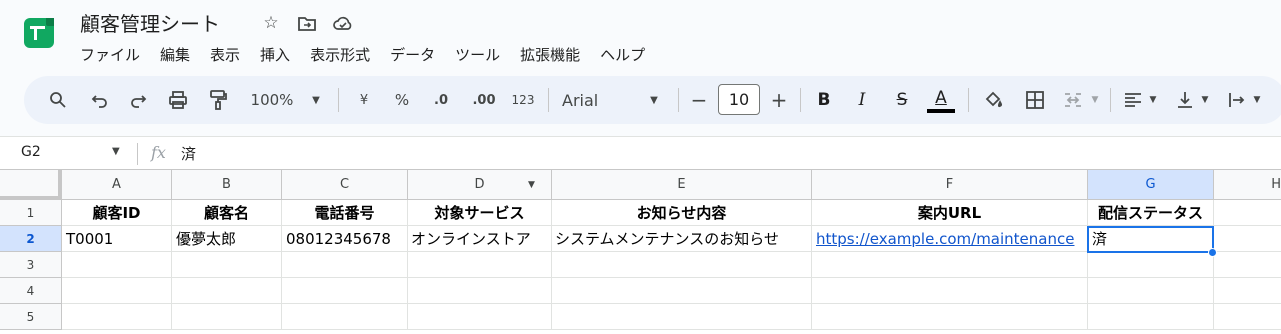 This screenshot has width=1281, height=334. What do you see at coordinates (555, 54) in the screenshot?
I see `menu-extensions: 拡張機能` at bounding box center [555, 54].